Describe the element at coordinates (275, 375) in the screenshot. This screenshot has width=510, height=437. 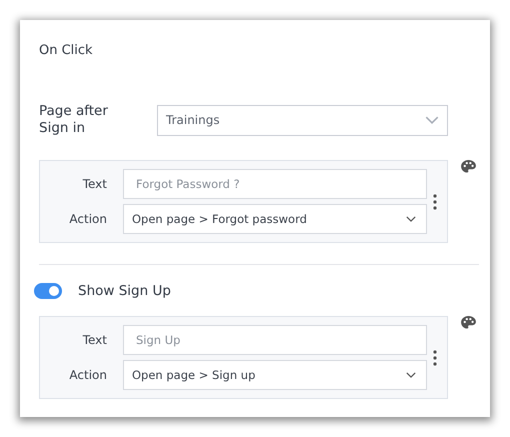
I see `action-dropdown: Open page > Sign up` at that location.